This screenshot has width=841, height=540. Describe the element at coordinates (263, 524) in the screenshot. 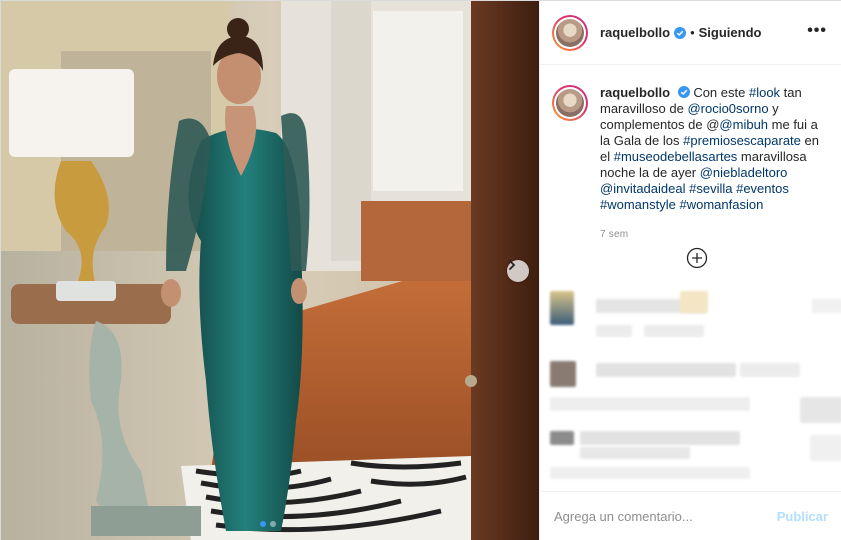

I see `carousel-dot-active` at that location.